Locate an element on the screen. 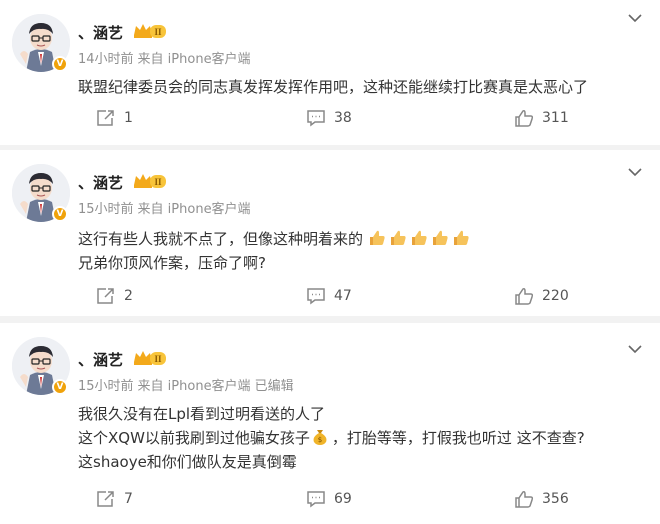  repost-count: 7 is located at coordinates (128, 499).